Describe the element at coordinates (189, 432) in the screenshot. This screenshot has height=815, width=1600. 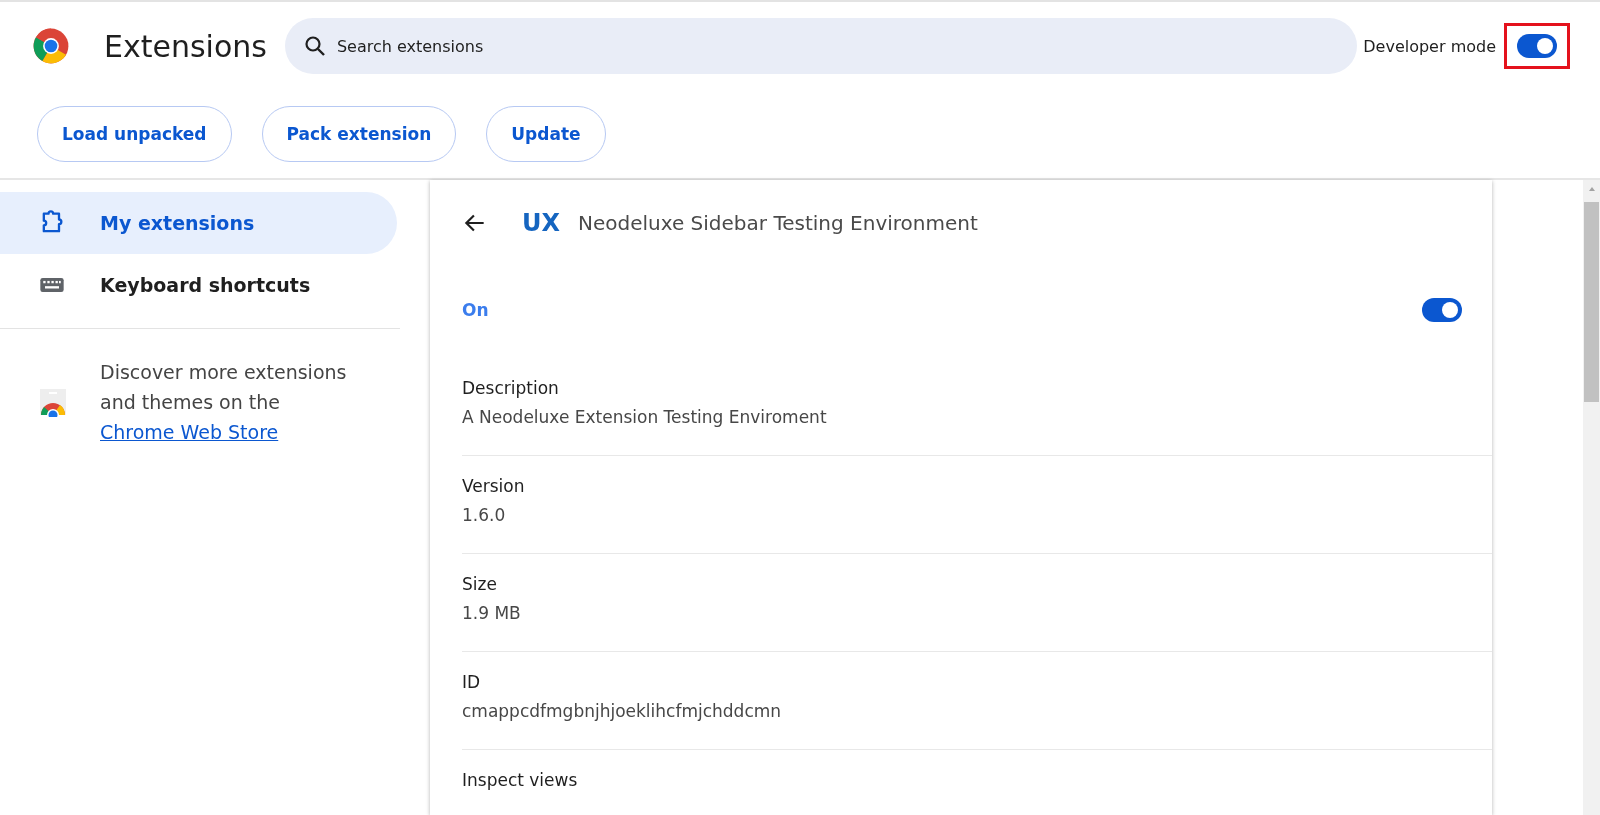
I see `web-store-link: Chrome Web Store` at that location.